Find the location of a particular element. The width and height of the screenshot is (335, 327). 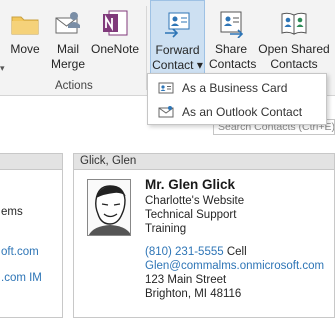

contact-photo is located at coordinates (109, 207).